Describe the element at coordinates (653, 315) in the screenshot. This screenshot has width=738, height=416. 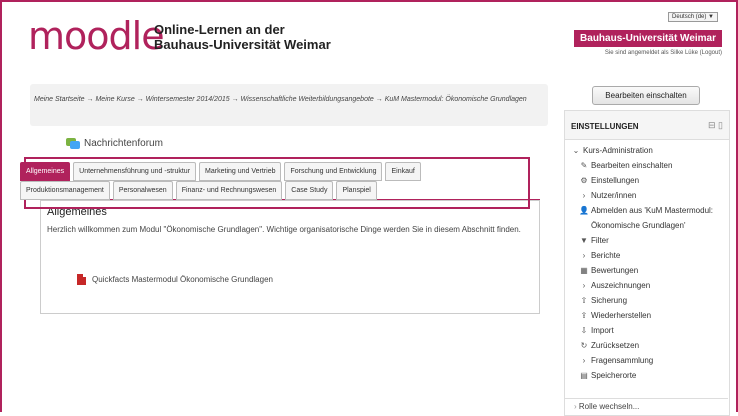
I see `settings-item: ⇪ Wiederherstellen` at that location.